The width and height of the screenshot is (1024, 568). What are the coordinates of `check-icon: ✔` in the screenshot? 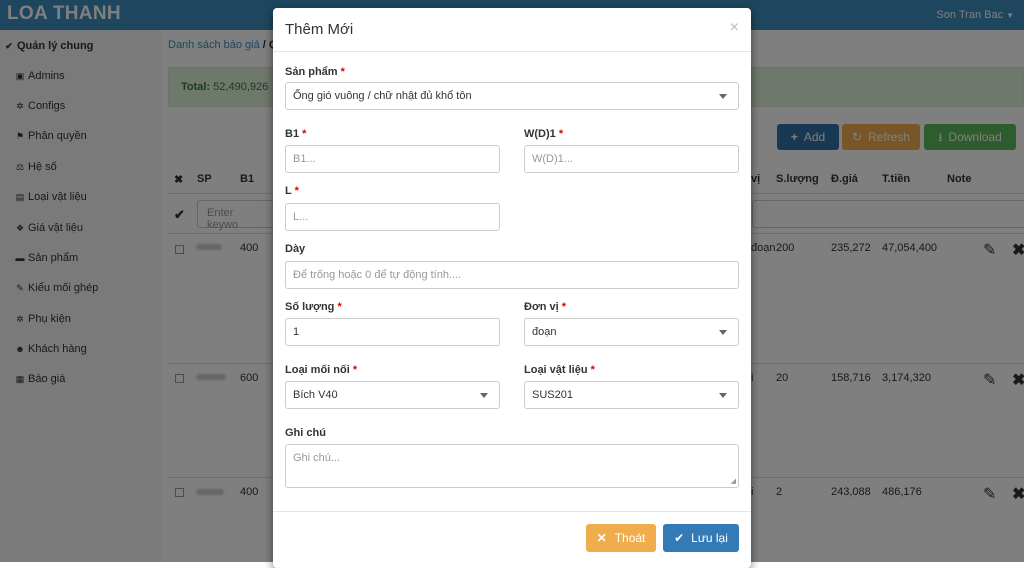 It's located at (679, 538).